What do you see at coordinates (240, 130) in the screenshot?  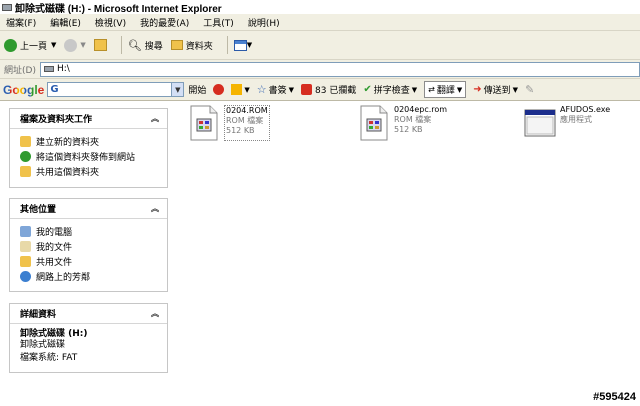 I see `file-size: 512 KB` at bounding box center [240, 130].